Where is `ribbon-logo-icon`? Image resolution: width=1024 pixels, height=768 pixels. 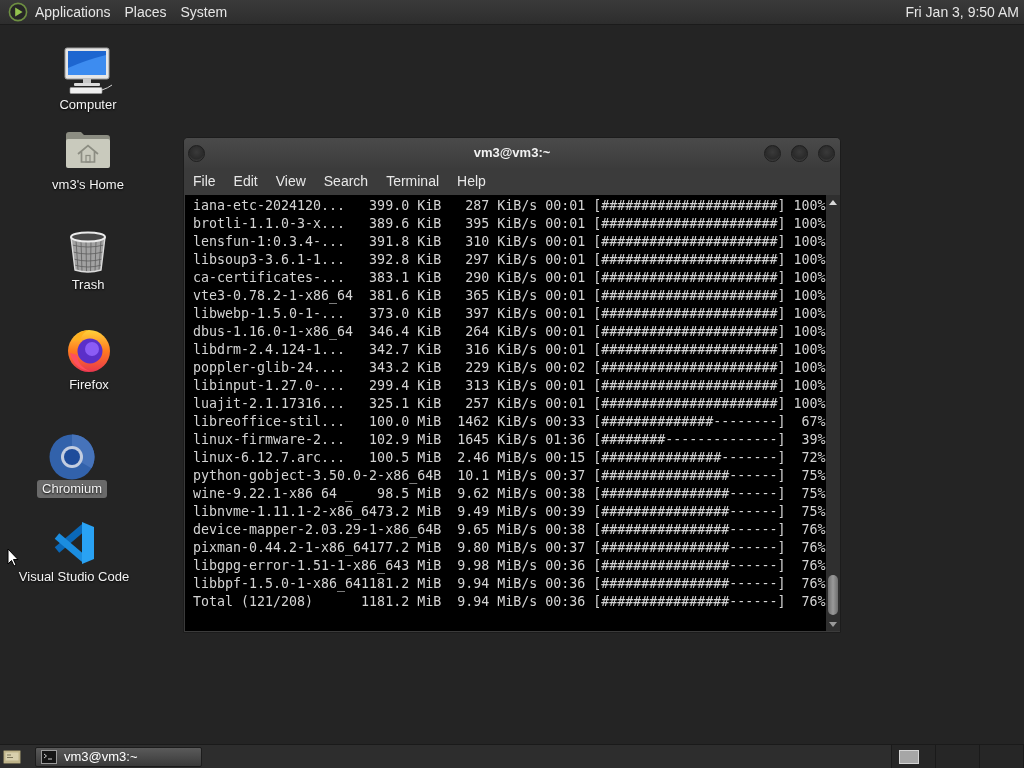 ribbon-logo-icon is located at coordinates (74, 543).